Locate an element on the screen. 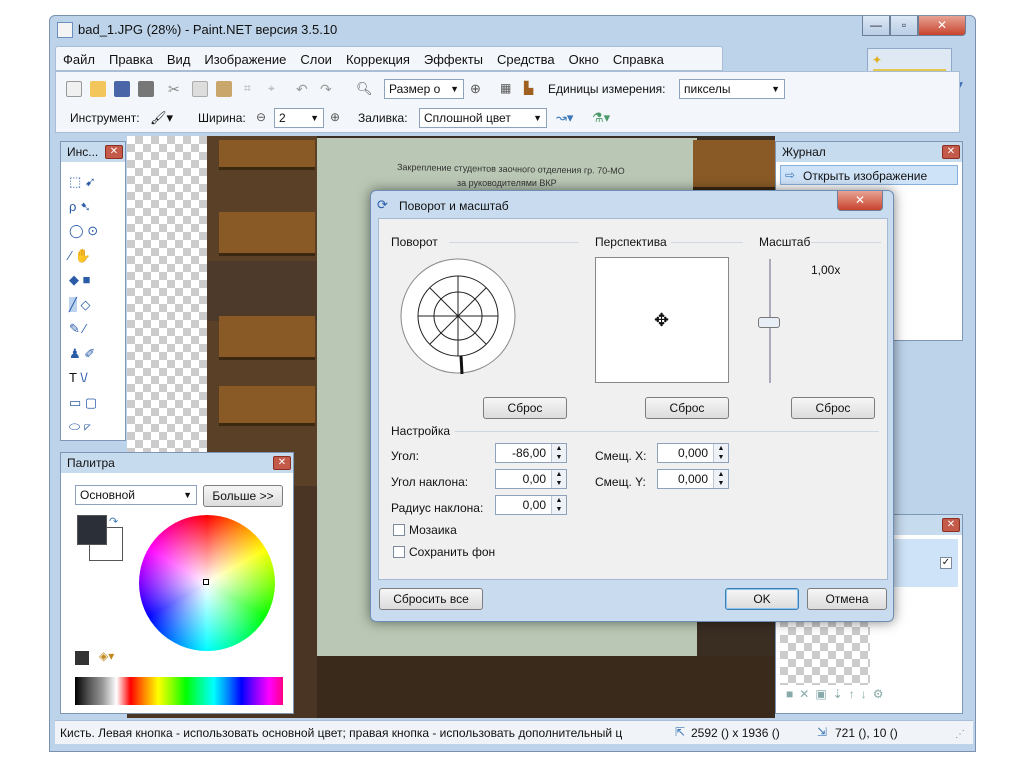 The width and height of the screenshot is (1024, 767). close-button: ✕ is located at coordinates (942, 26).